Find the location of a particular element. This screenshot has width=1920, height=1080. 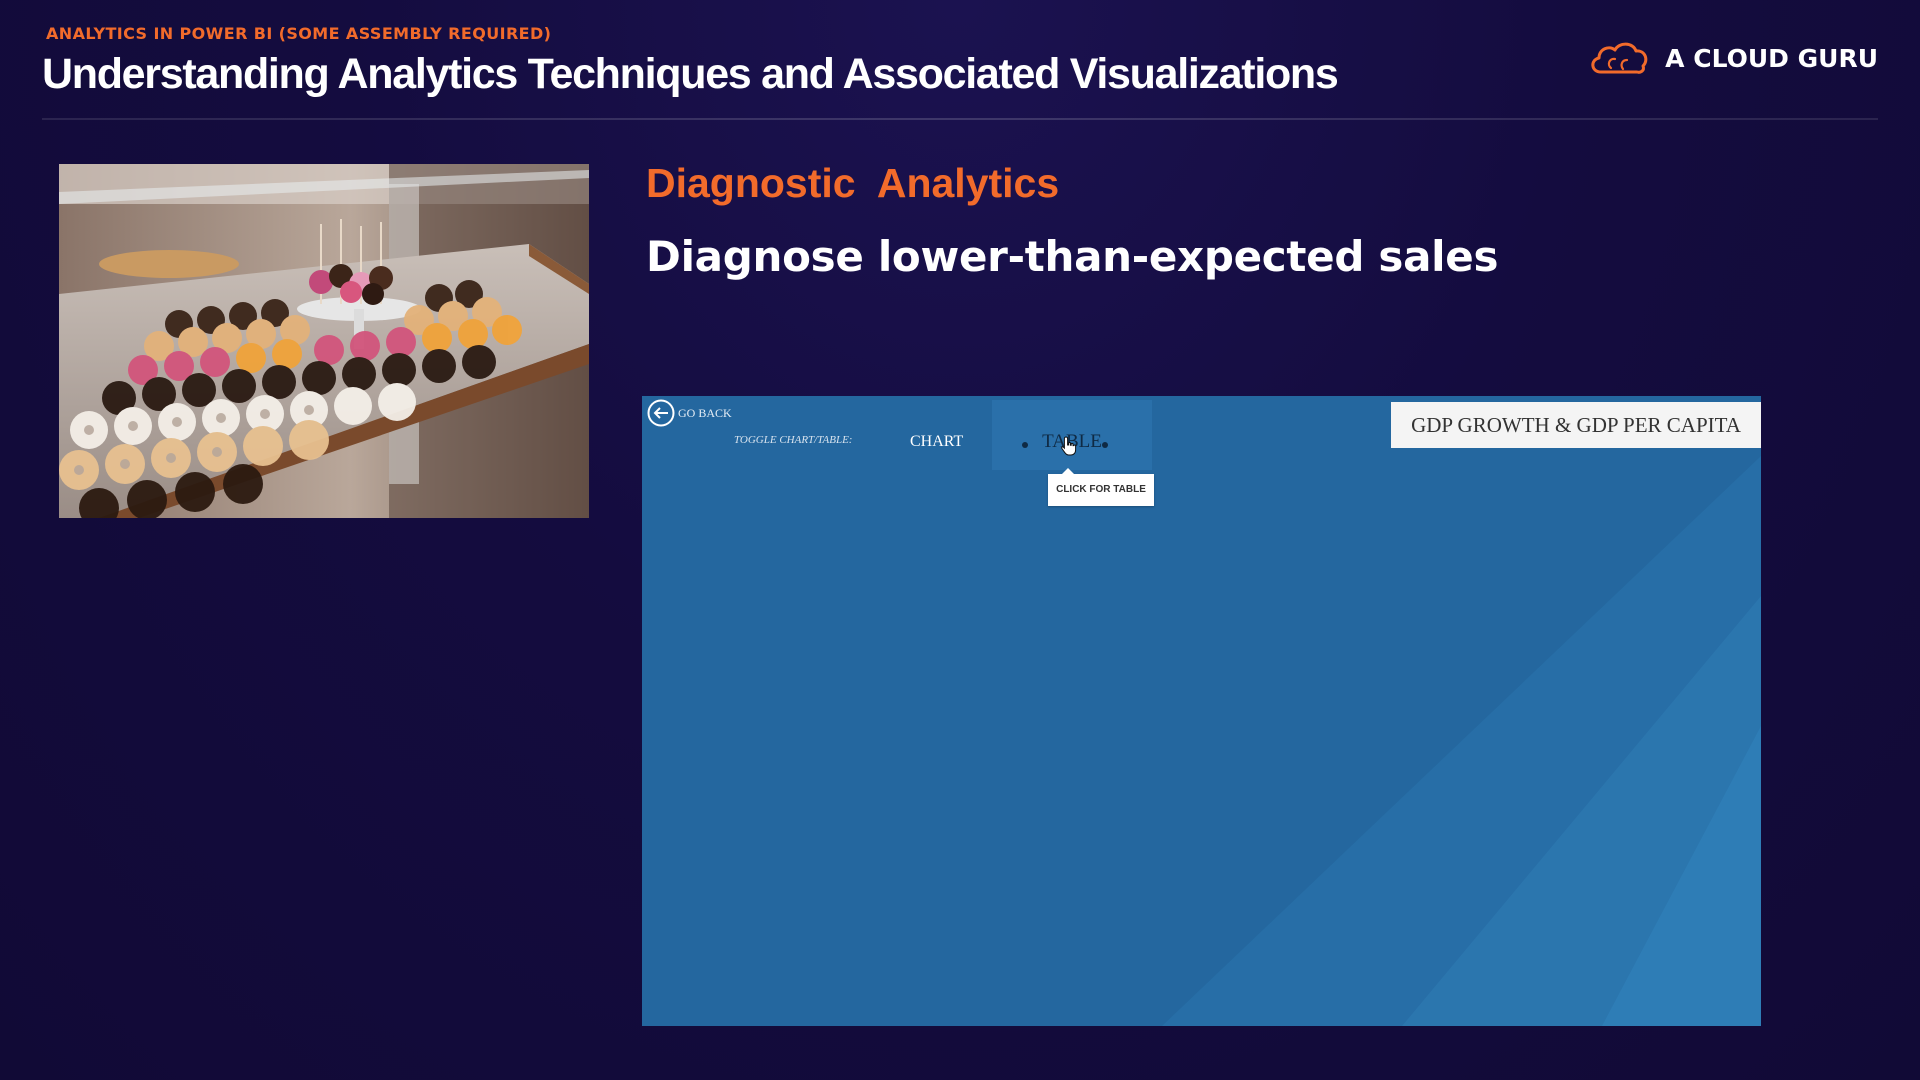

header-divider is located at coordinates (960, 119).